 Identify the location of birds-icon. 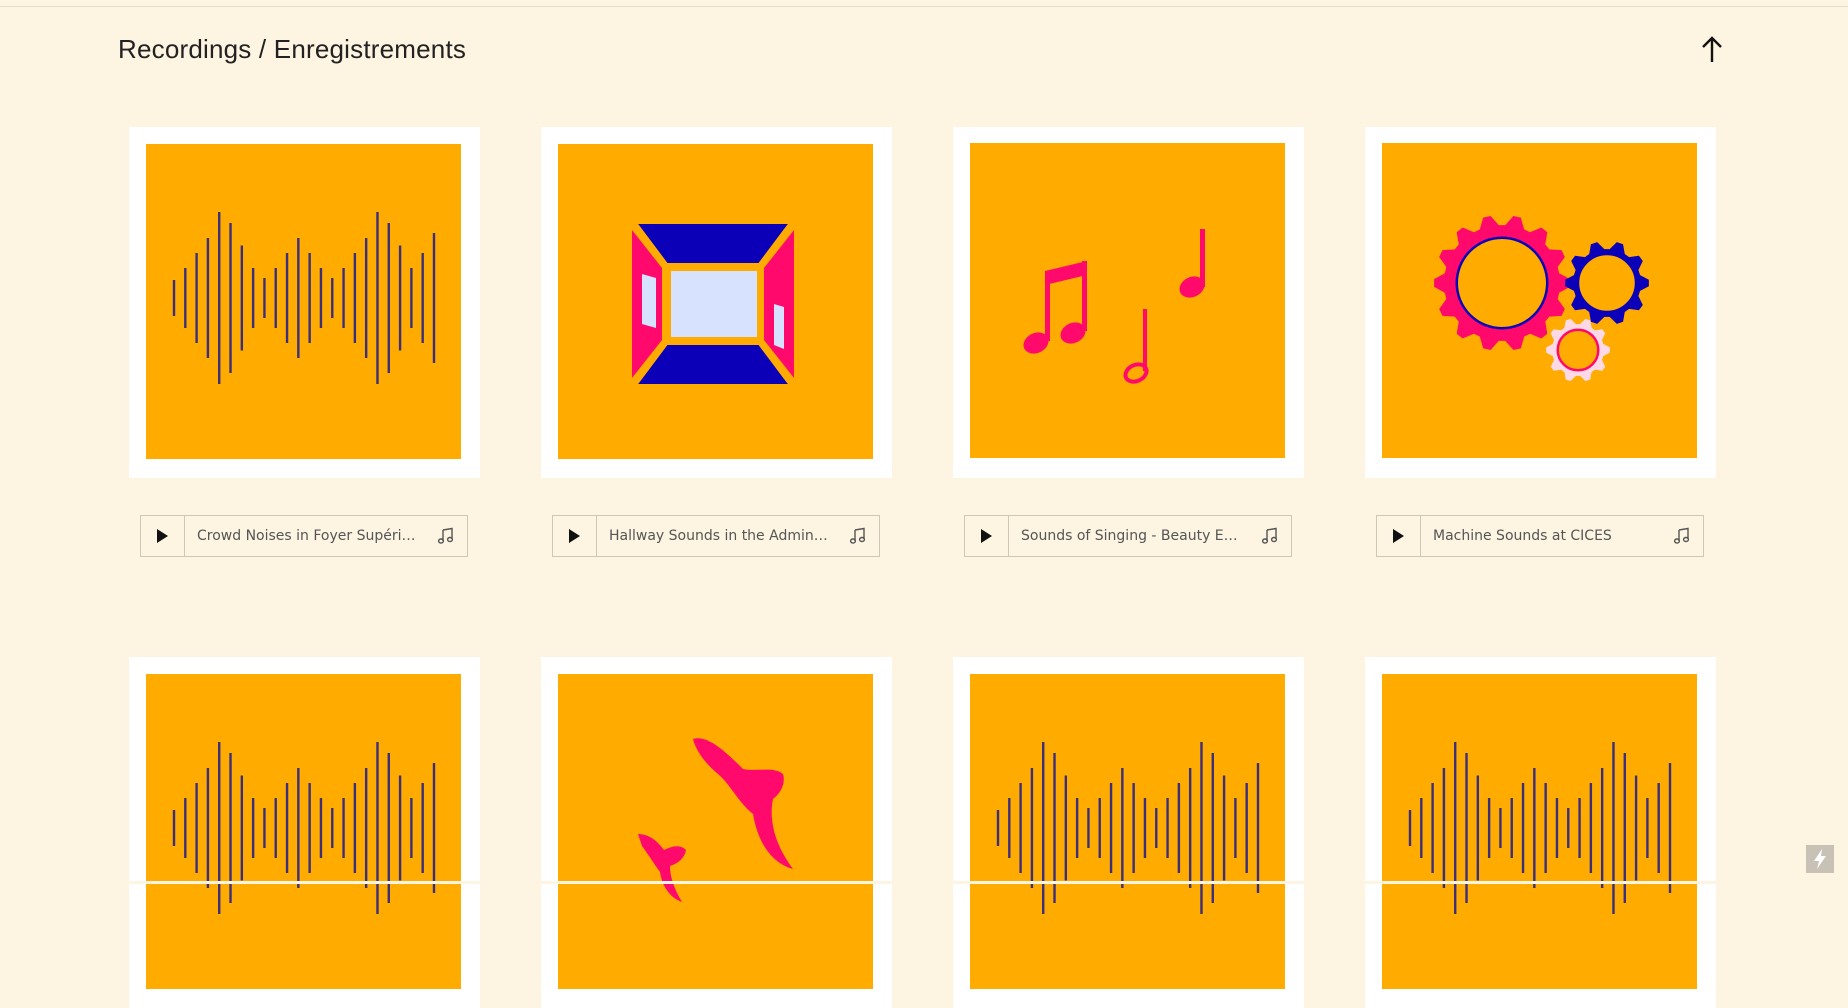
(715, 820).